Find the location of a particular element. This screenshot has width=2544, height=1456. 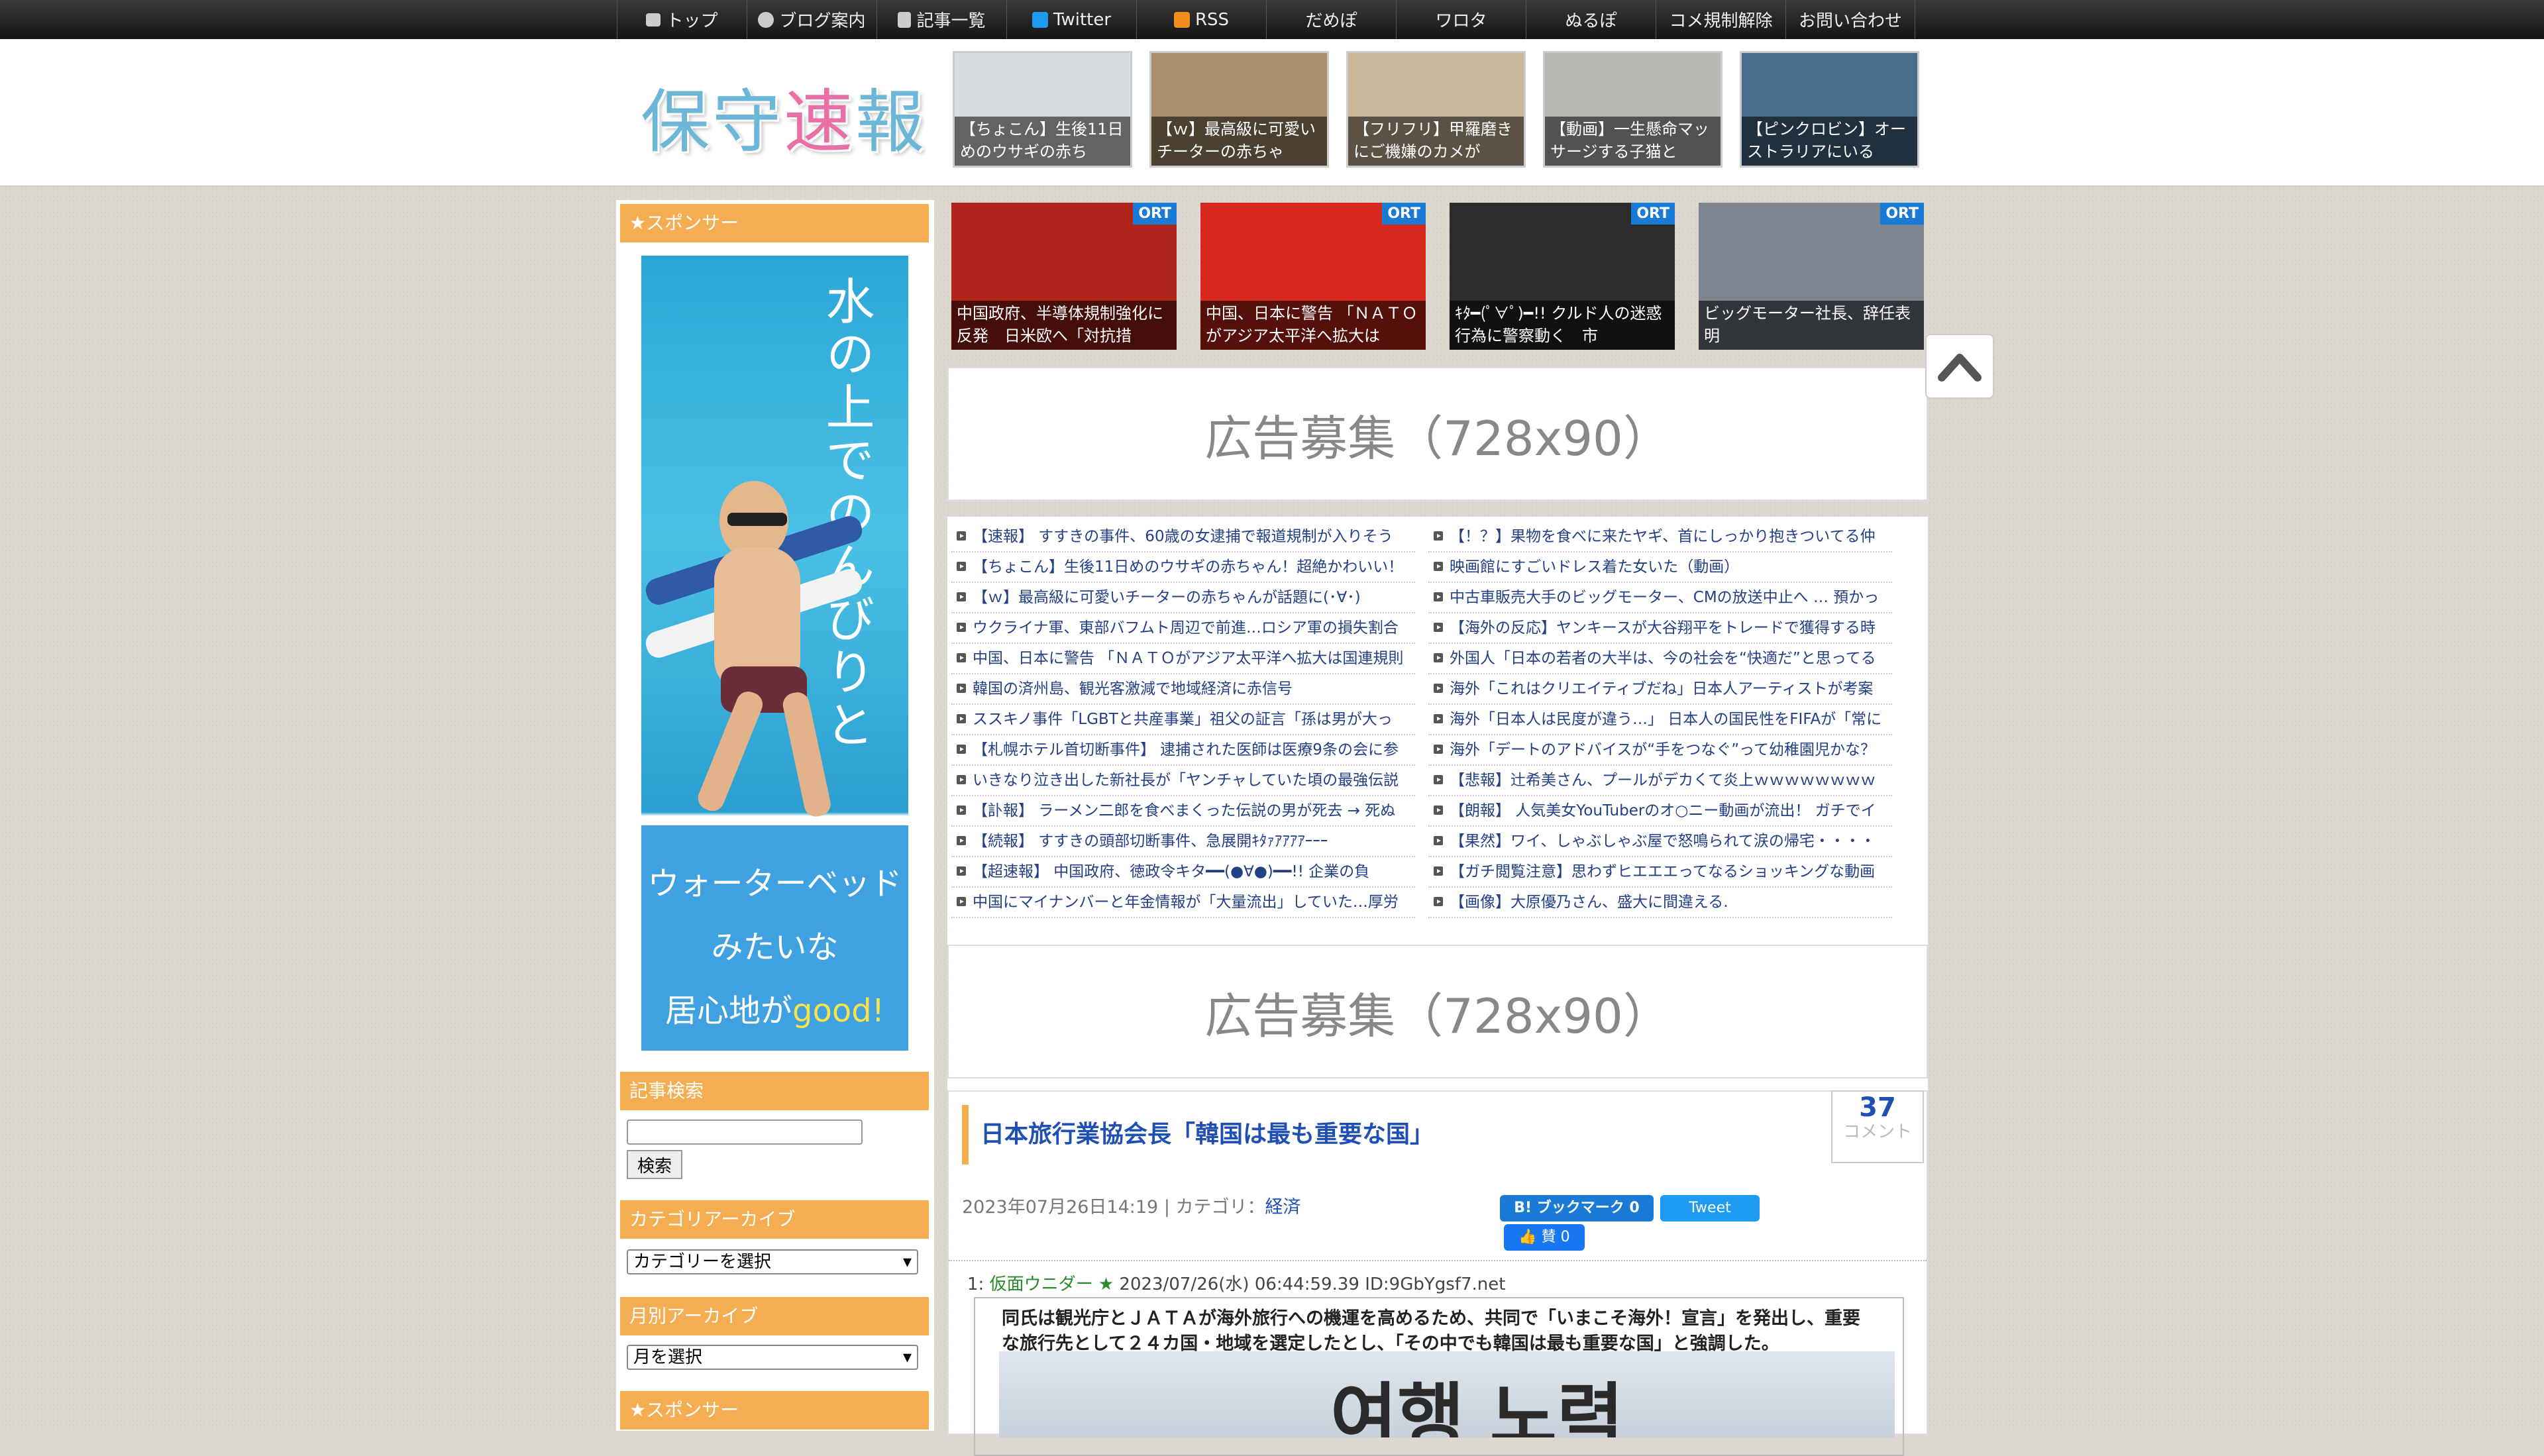

sponsor-heading-2: ★スポンサー is located at coordinates (775, 1410).